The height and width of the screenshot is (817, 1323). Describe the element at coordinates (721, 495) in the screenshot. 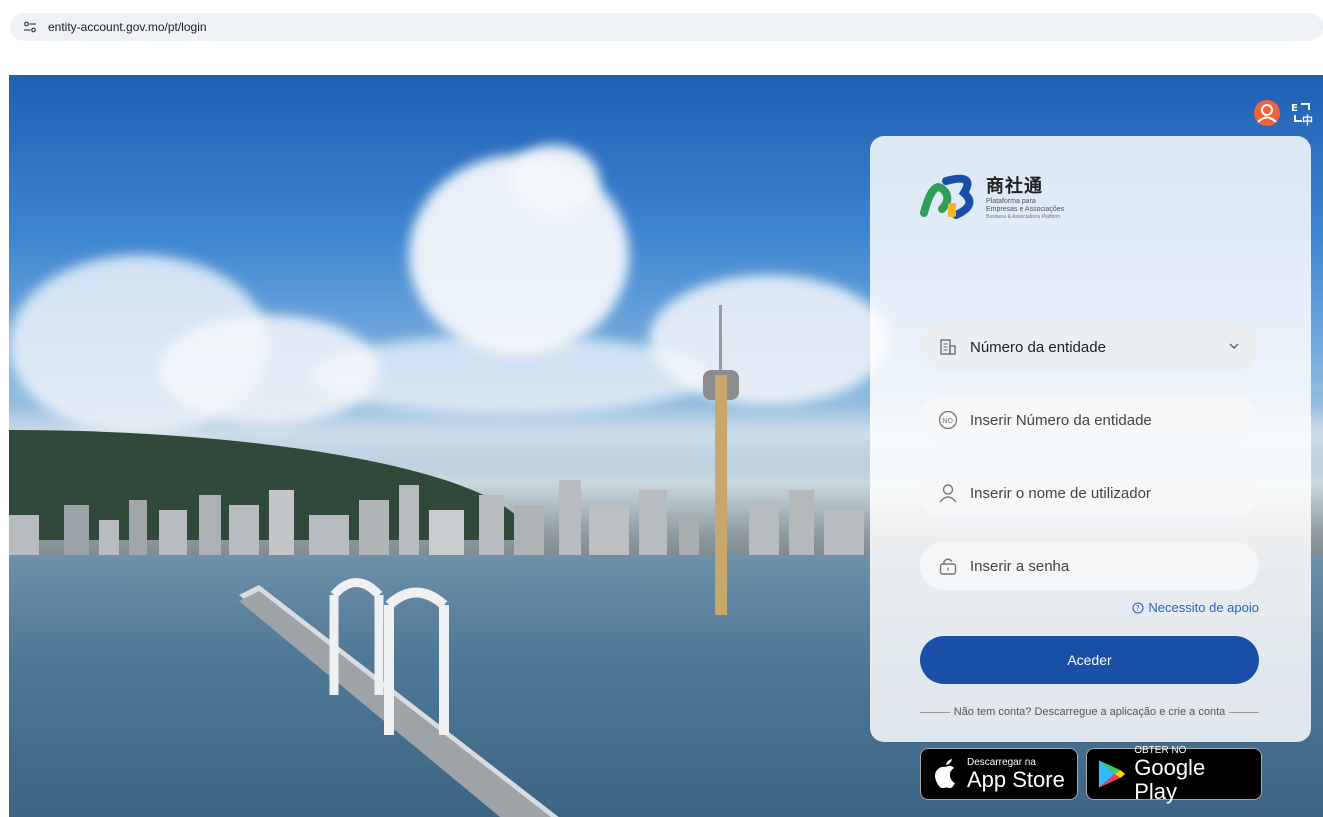

I see `tower-shaft` at that location.